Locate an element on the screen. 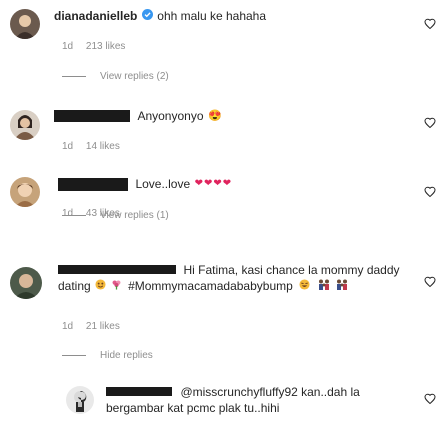 The image size is (445, 424). bouquet-emoji-icon is located at coordinates (116, 286).